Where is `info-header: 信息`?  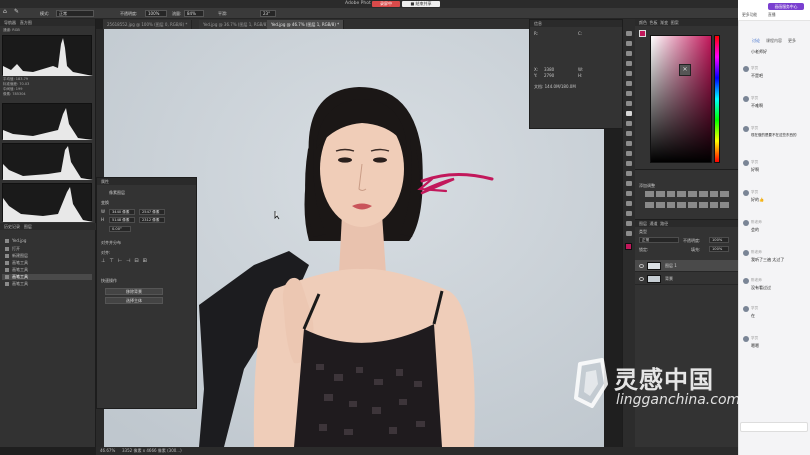
info-header: 信息 is located at coordinates (576, 23).